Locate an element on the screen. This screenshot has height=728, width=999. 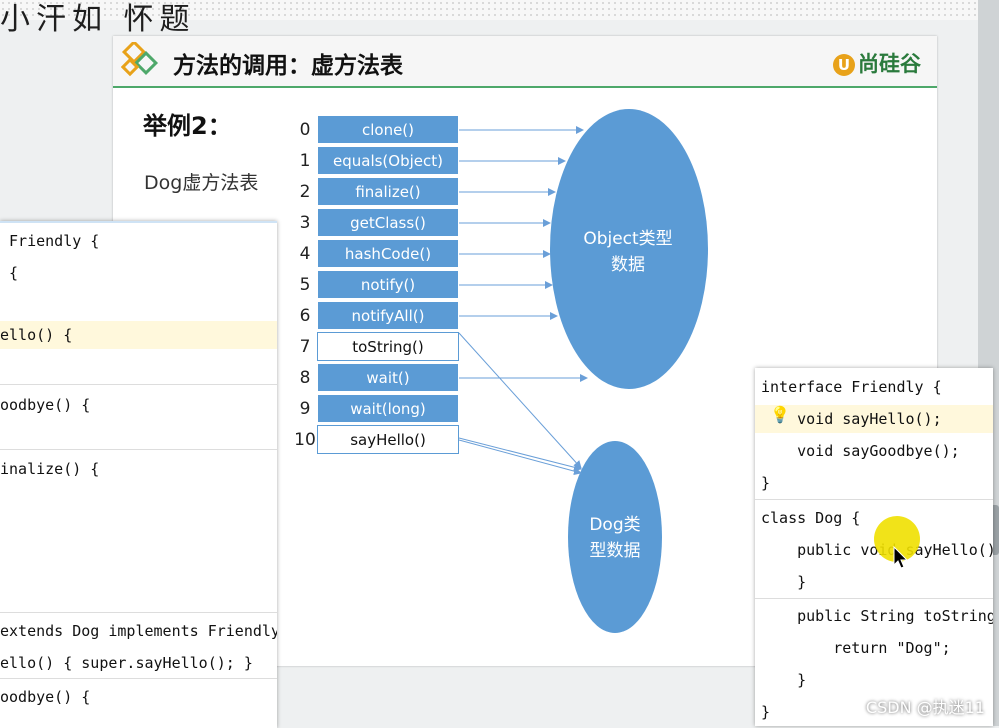
code-line: { is located at coordinates (9, 273).